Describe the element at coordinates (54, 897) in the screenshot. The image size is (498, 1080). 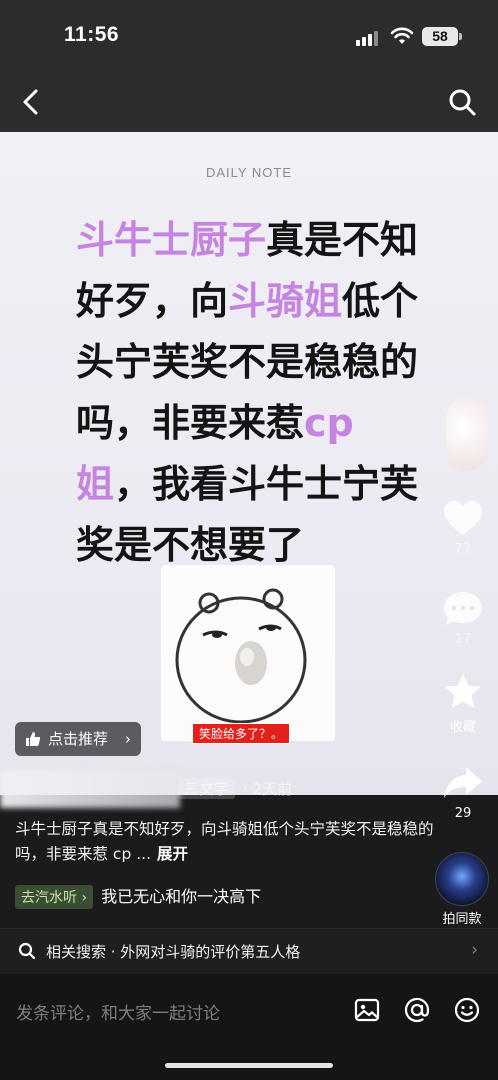
I see `music-tag: 去汽水听 ›` at that location.